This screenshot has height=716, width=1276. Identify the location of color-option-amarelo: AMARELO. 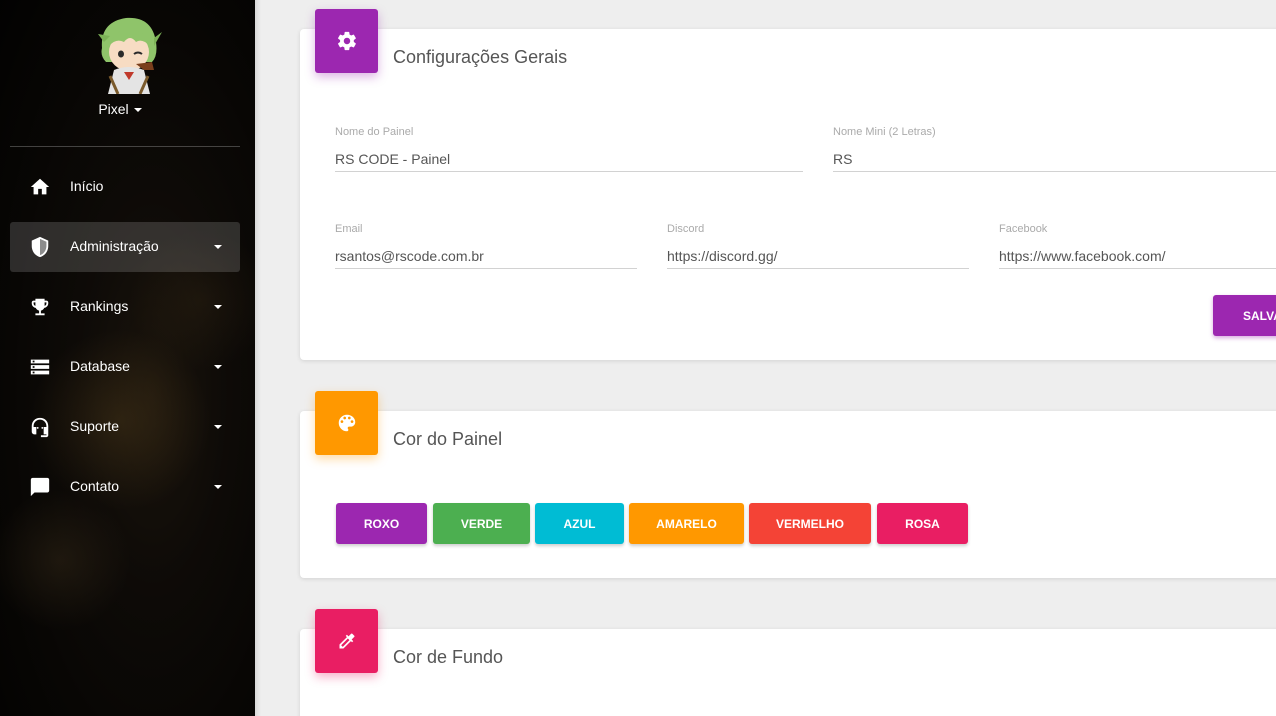
(686, 523).